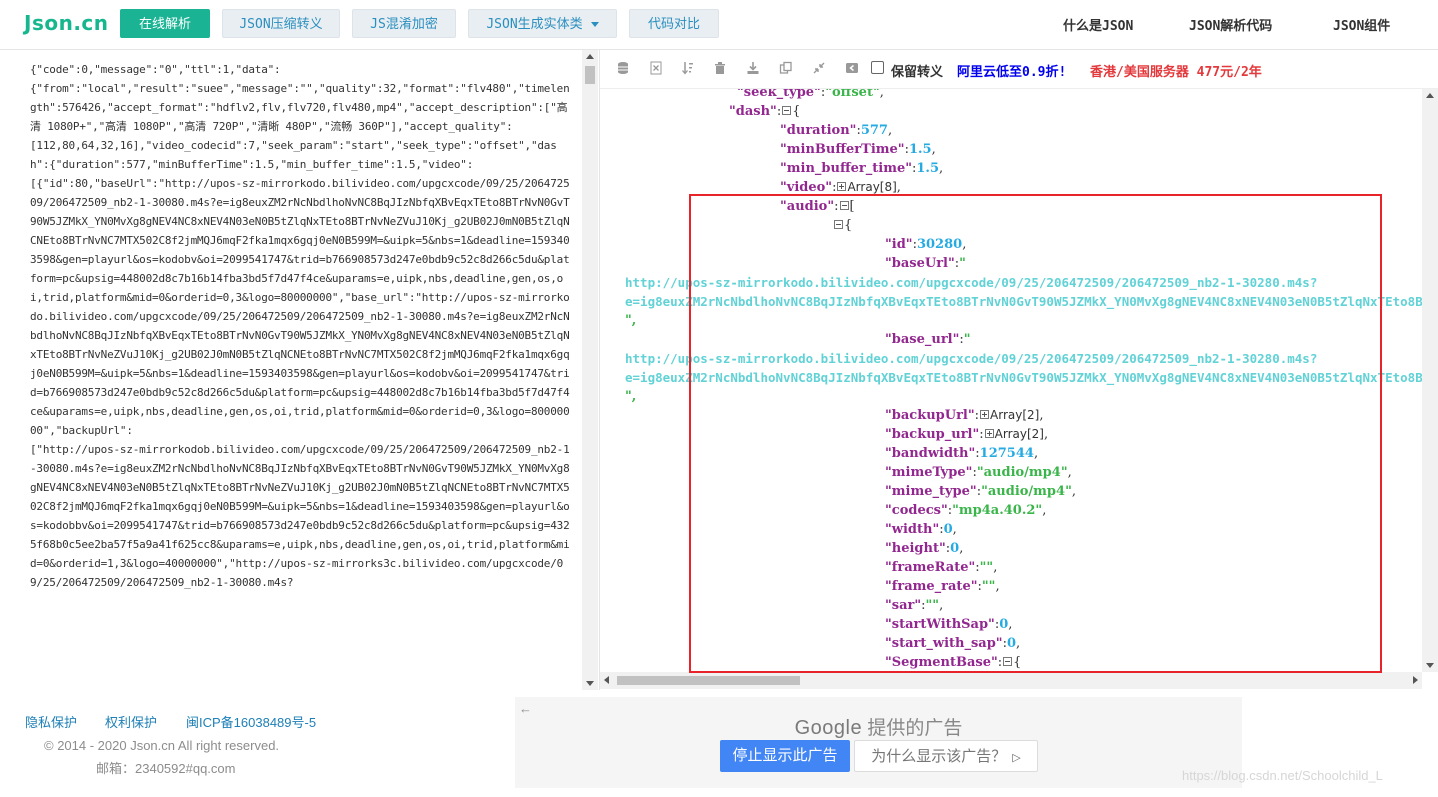 This screenshot has width=1438, height=797. I want to click on nav-js-obfuscate: JS混淆加密, so click(404, 23).